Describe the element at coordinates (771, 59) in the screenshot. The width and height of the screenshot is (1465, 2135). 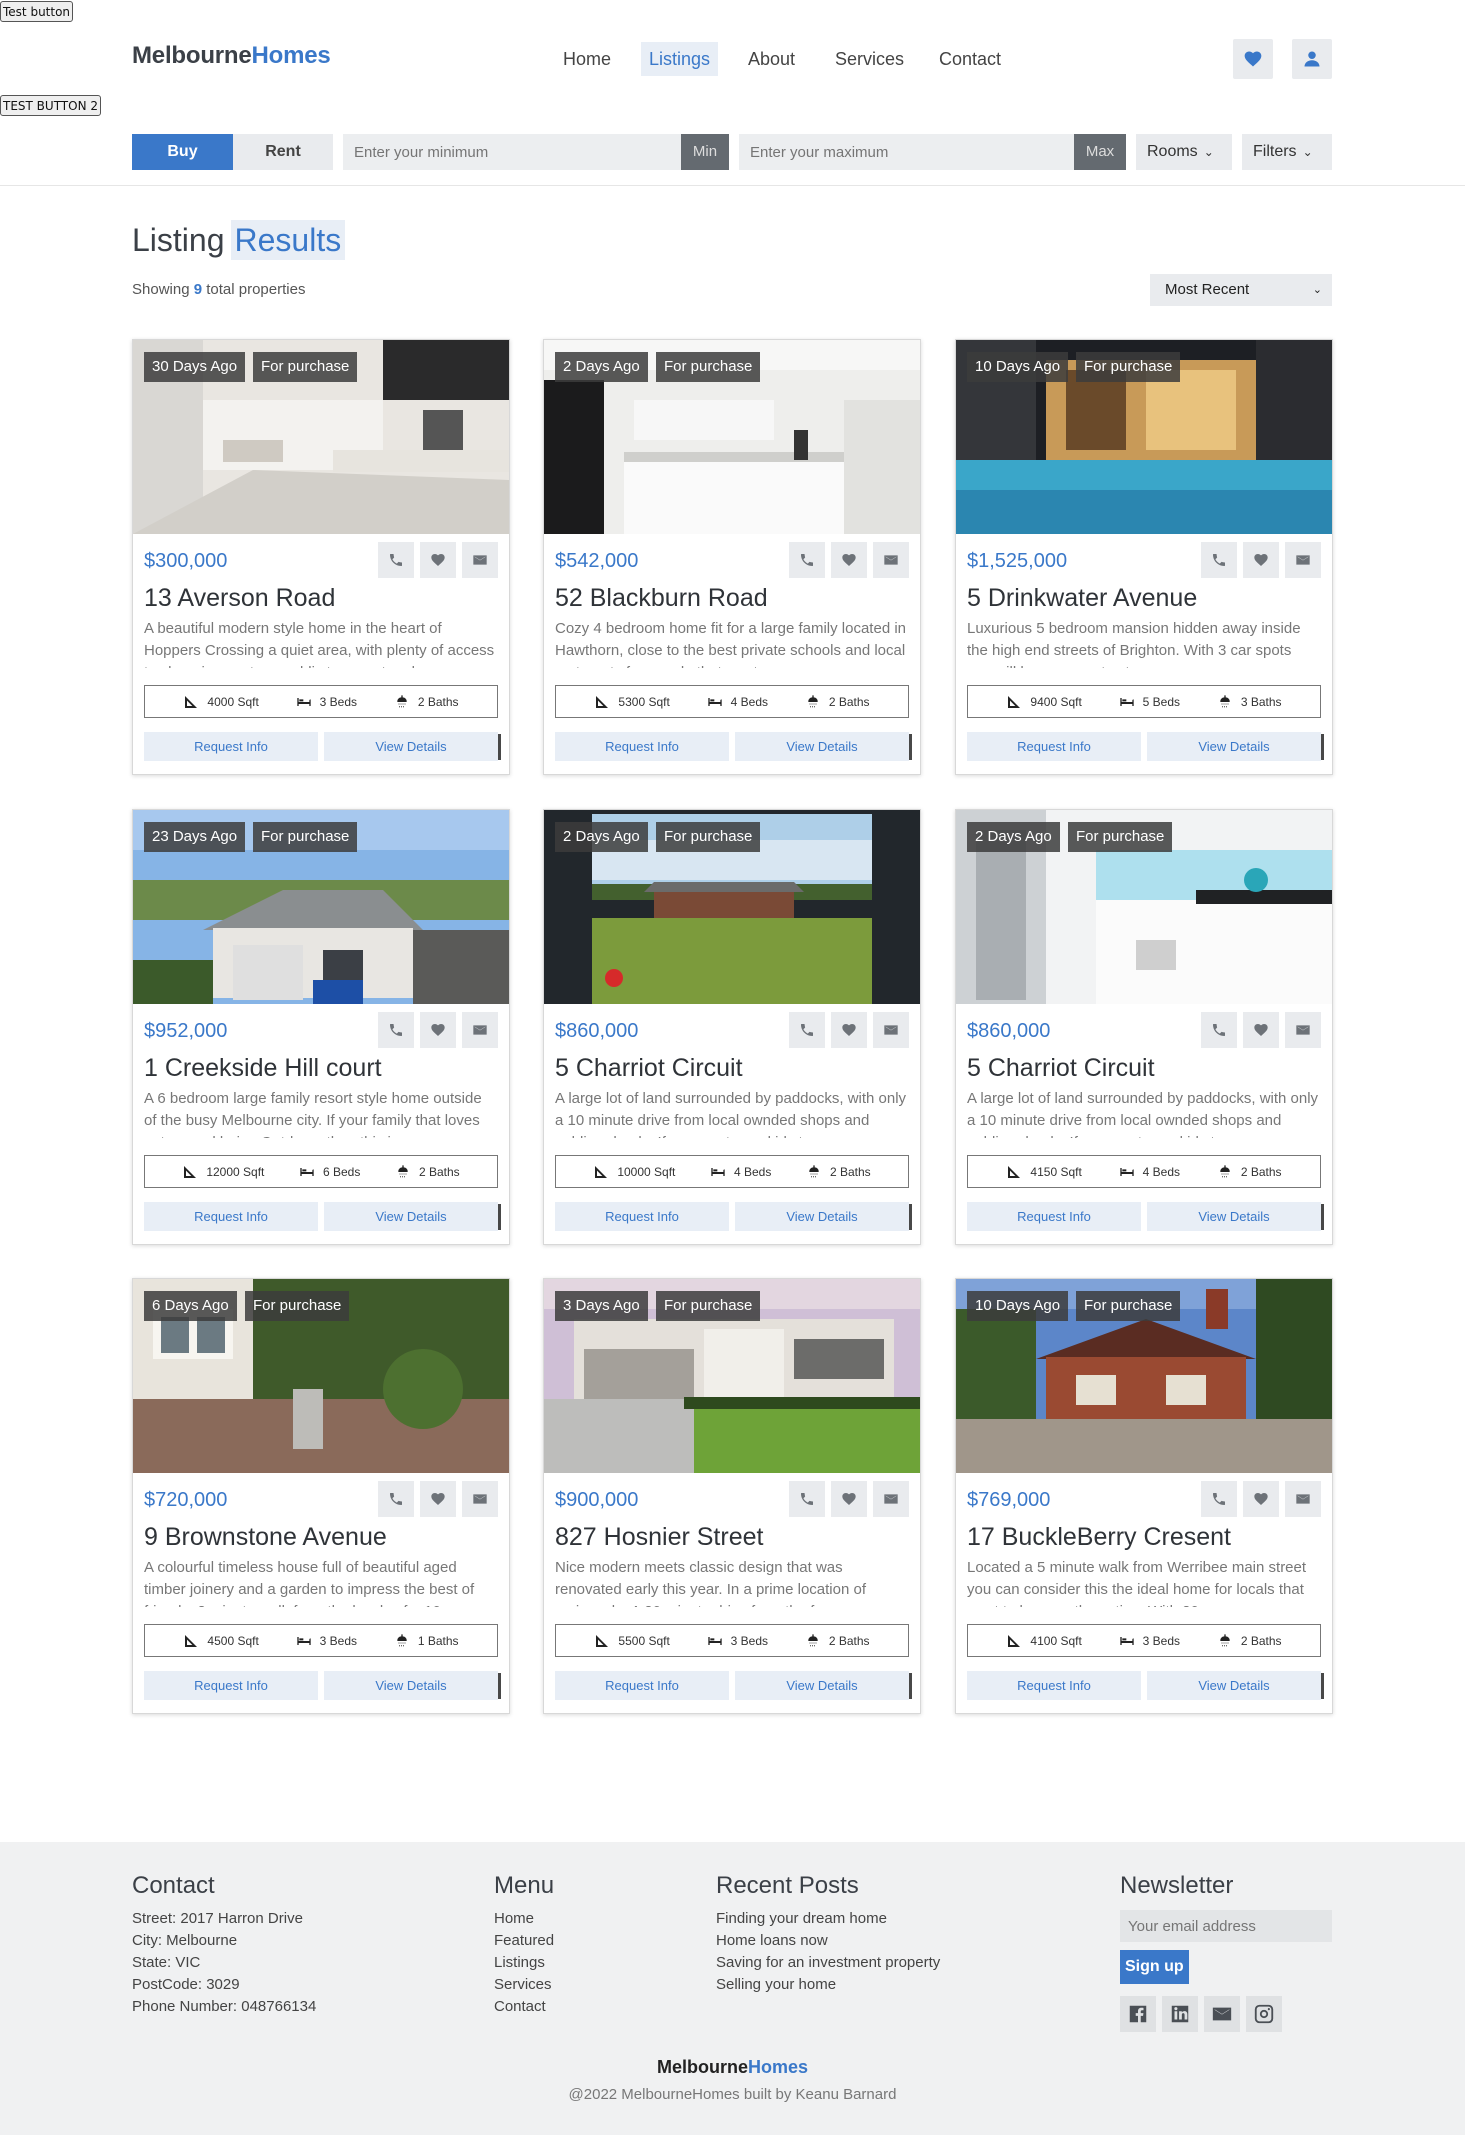
I see `nav-about: About` at that location.